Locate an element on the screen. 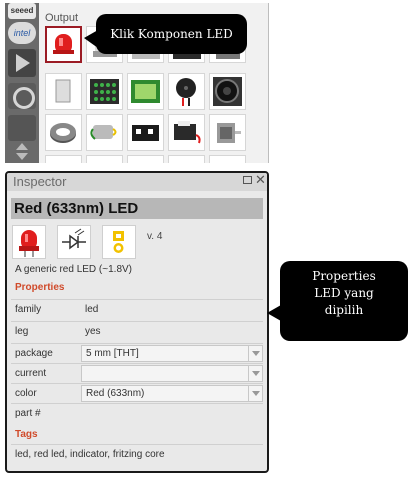  callout-line: Properties is located at coordinates (344, 276).